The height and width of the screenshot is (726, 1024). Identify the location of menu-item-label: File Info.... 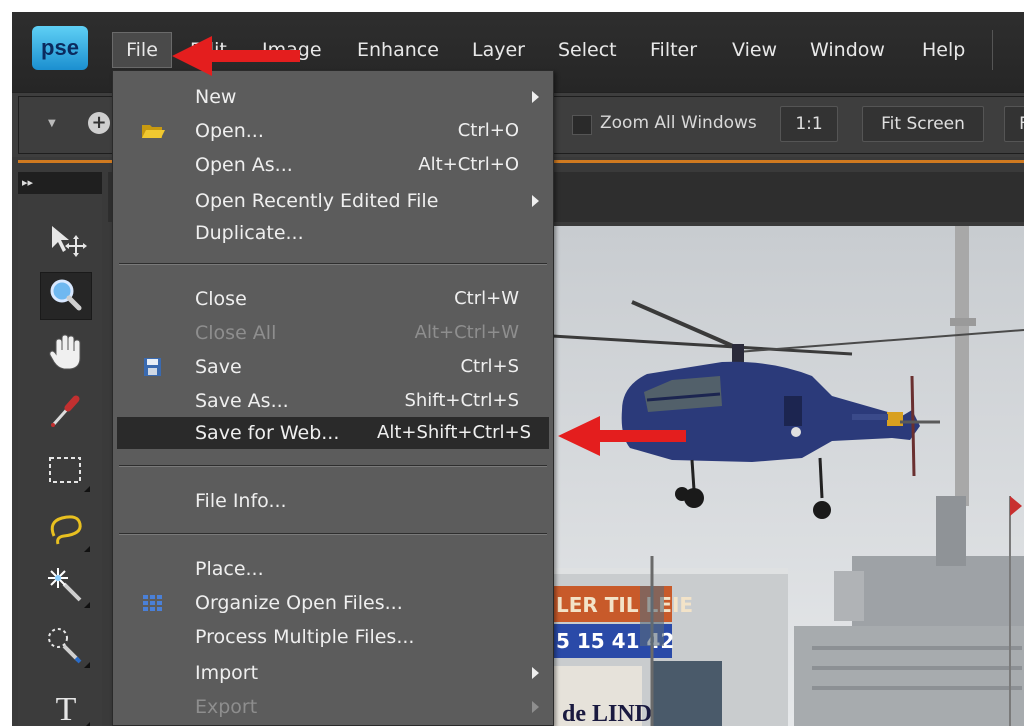
(241, 501).